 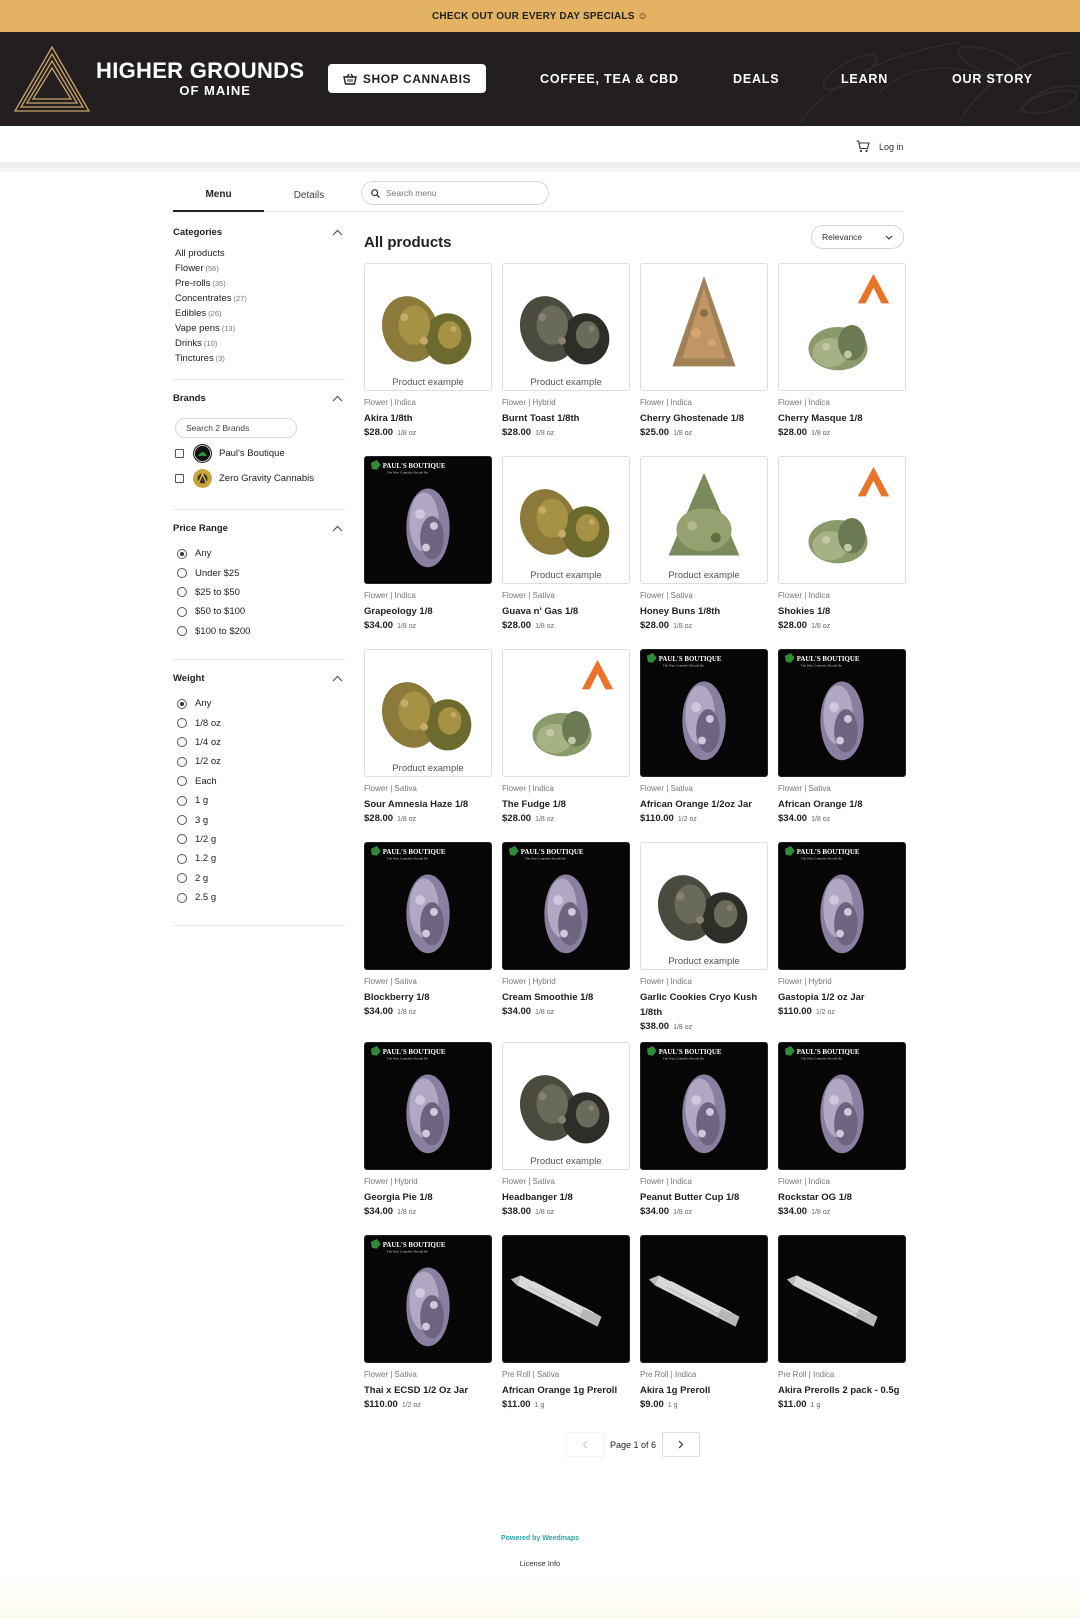 I want to click on product-name: Rockstar OG 1/8, so click(x=842, y=1197).